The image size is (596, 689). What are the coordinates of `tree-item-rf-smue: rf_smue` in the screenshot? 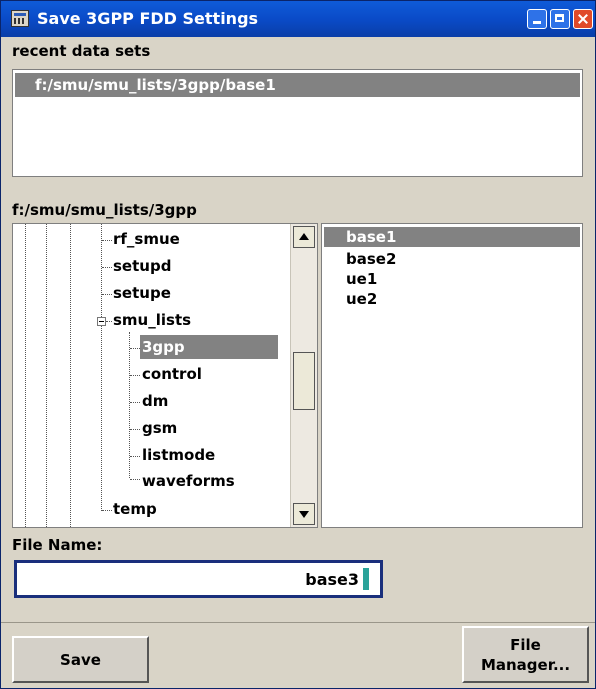 It's located at (146, 239).